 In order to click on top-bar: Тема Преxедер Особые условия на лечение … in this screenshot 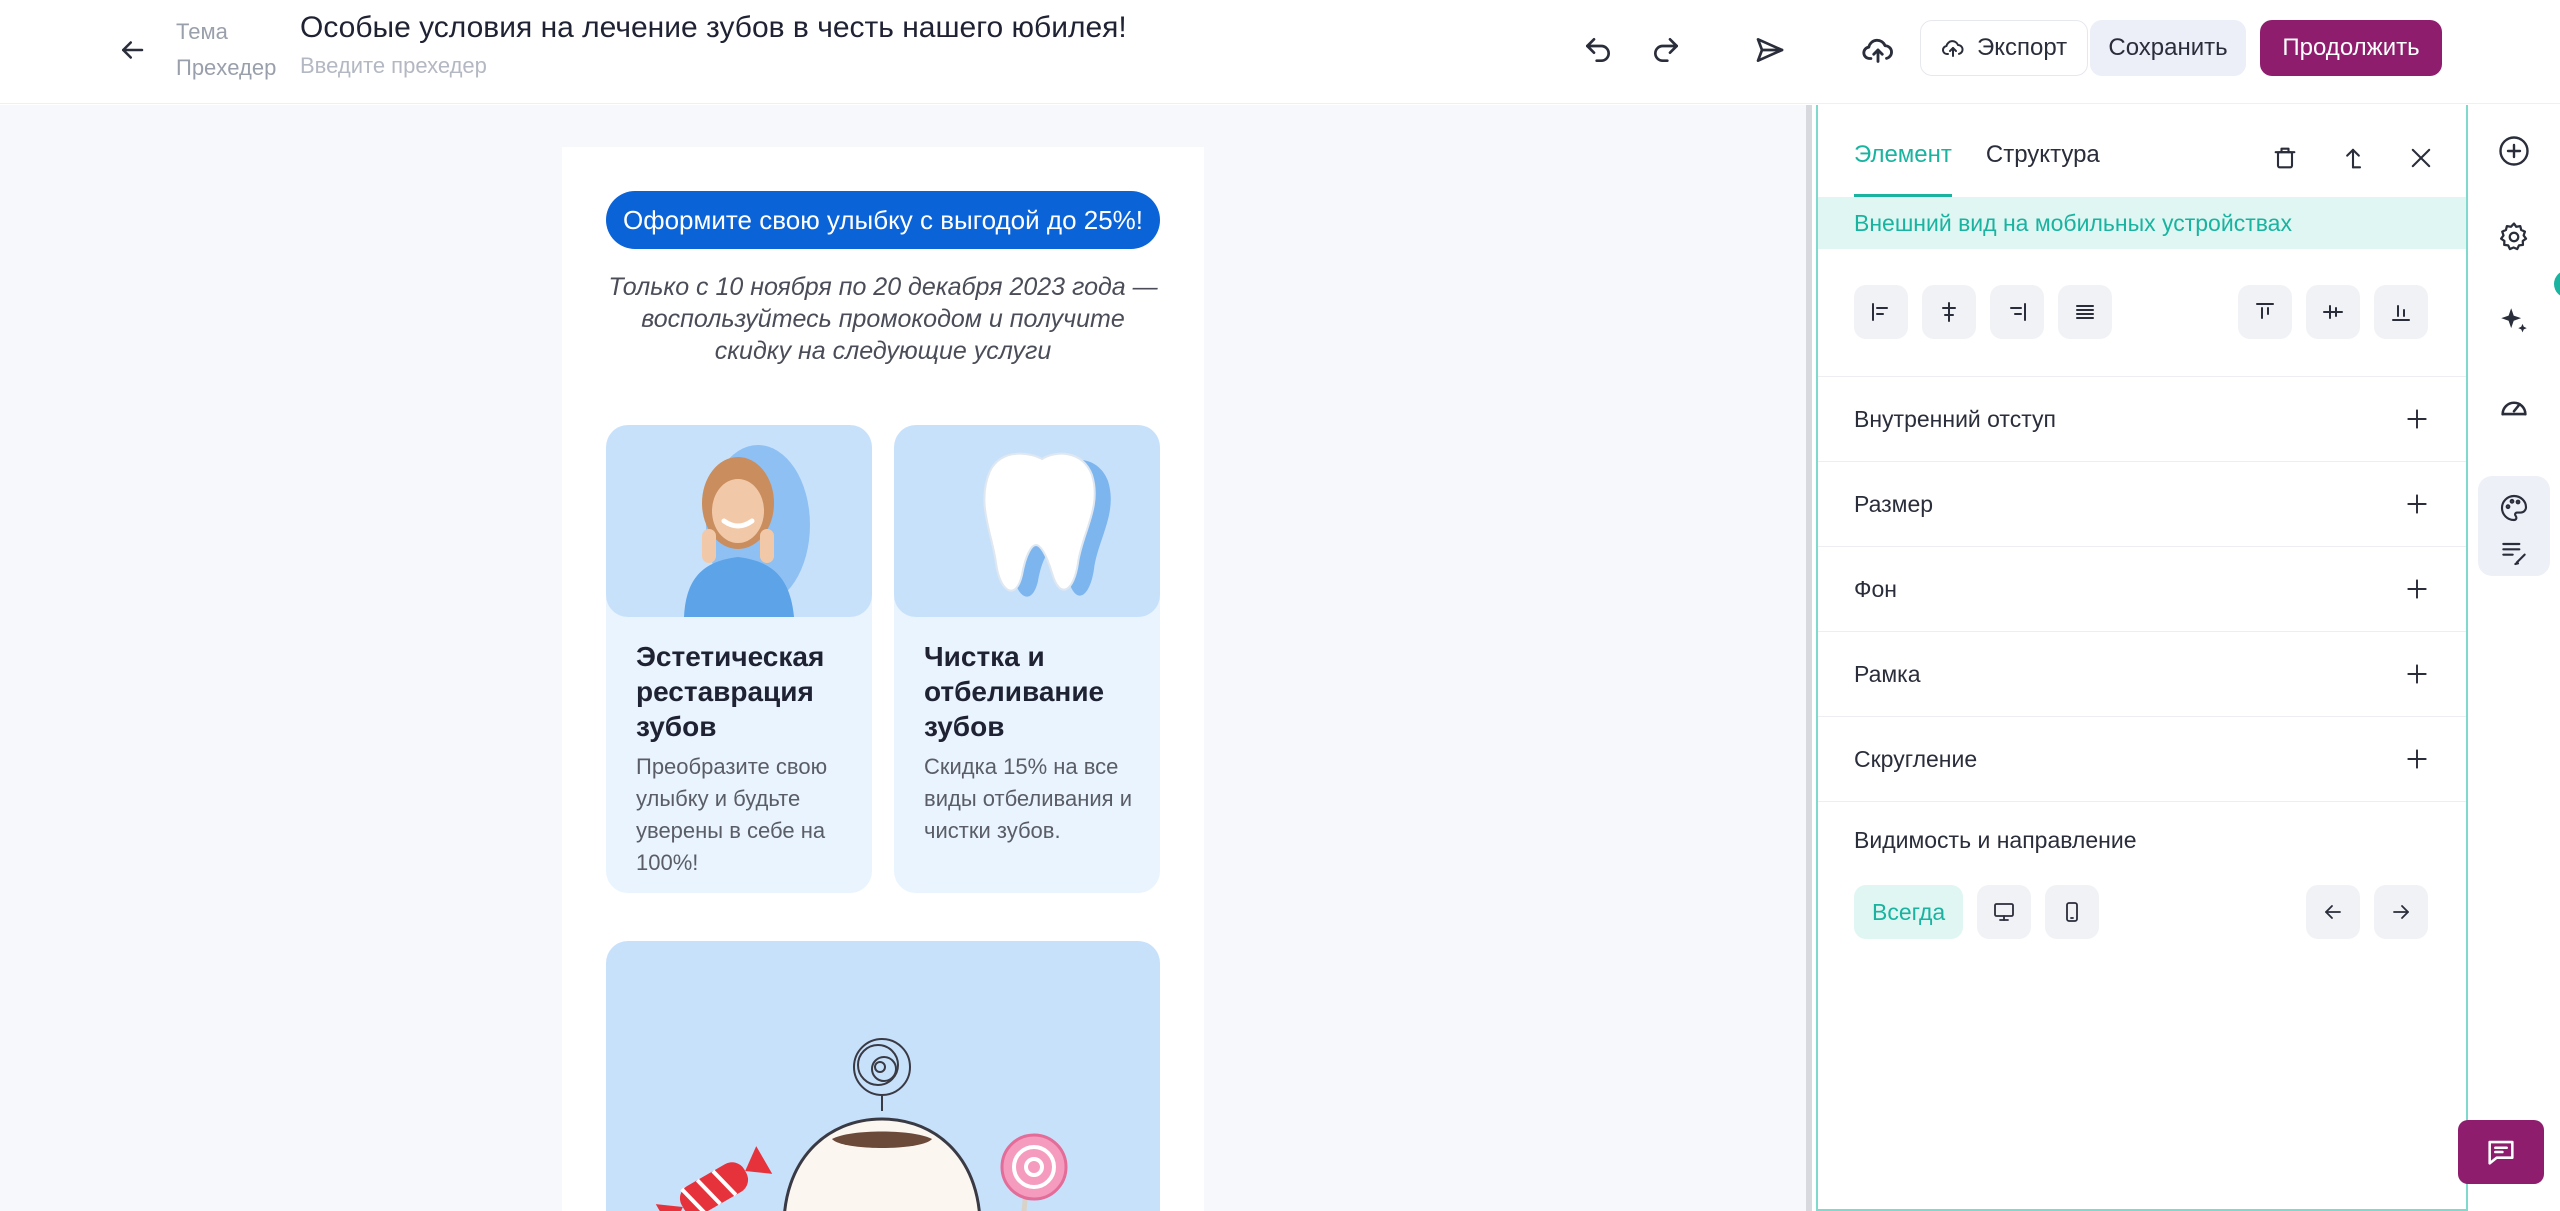, I will do `click(1280, 52)`.